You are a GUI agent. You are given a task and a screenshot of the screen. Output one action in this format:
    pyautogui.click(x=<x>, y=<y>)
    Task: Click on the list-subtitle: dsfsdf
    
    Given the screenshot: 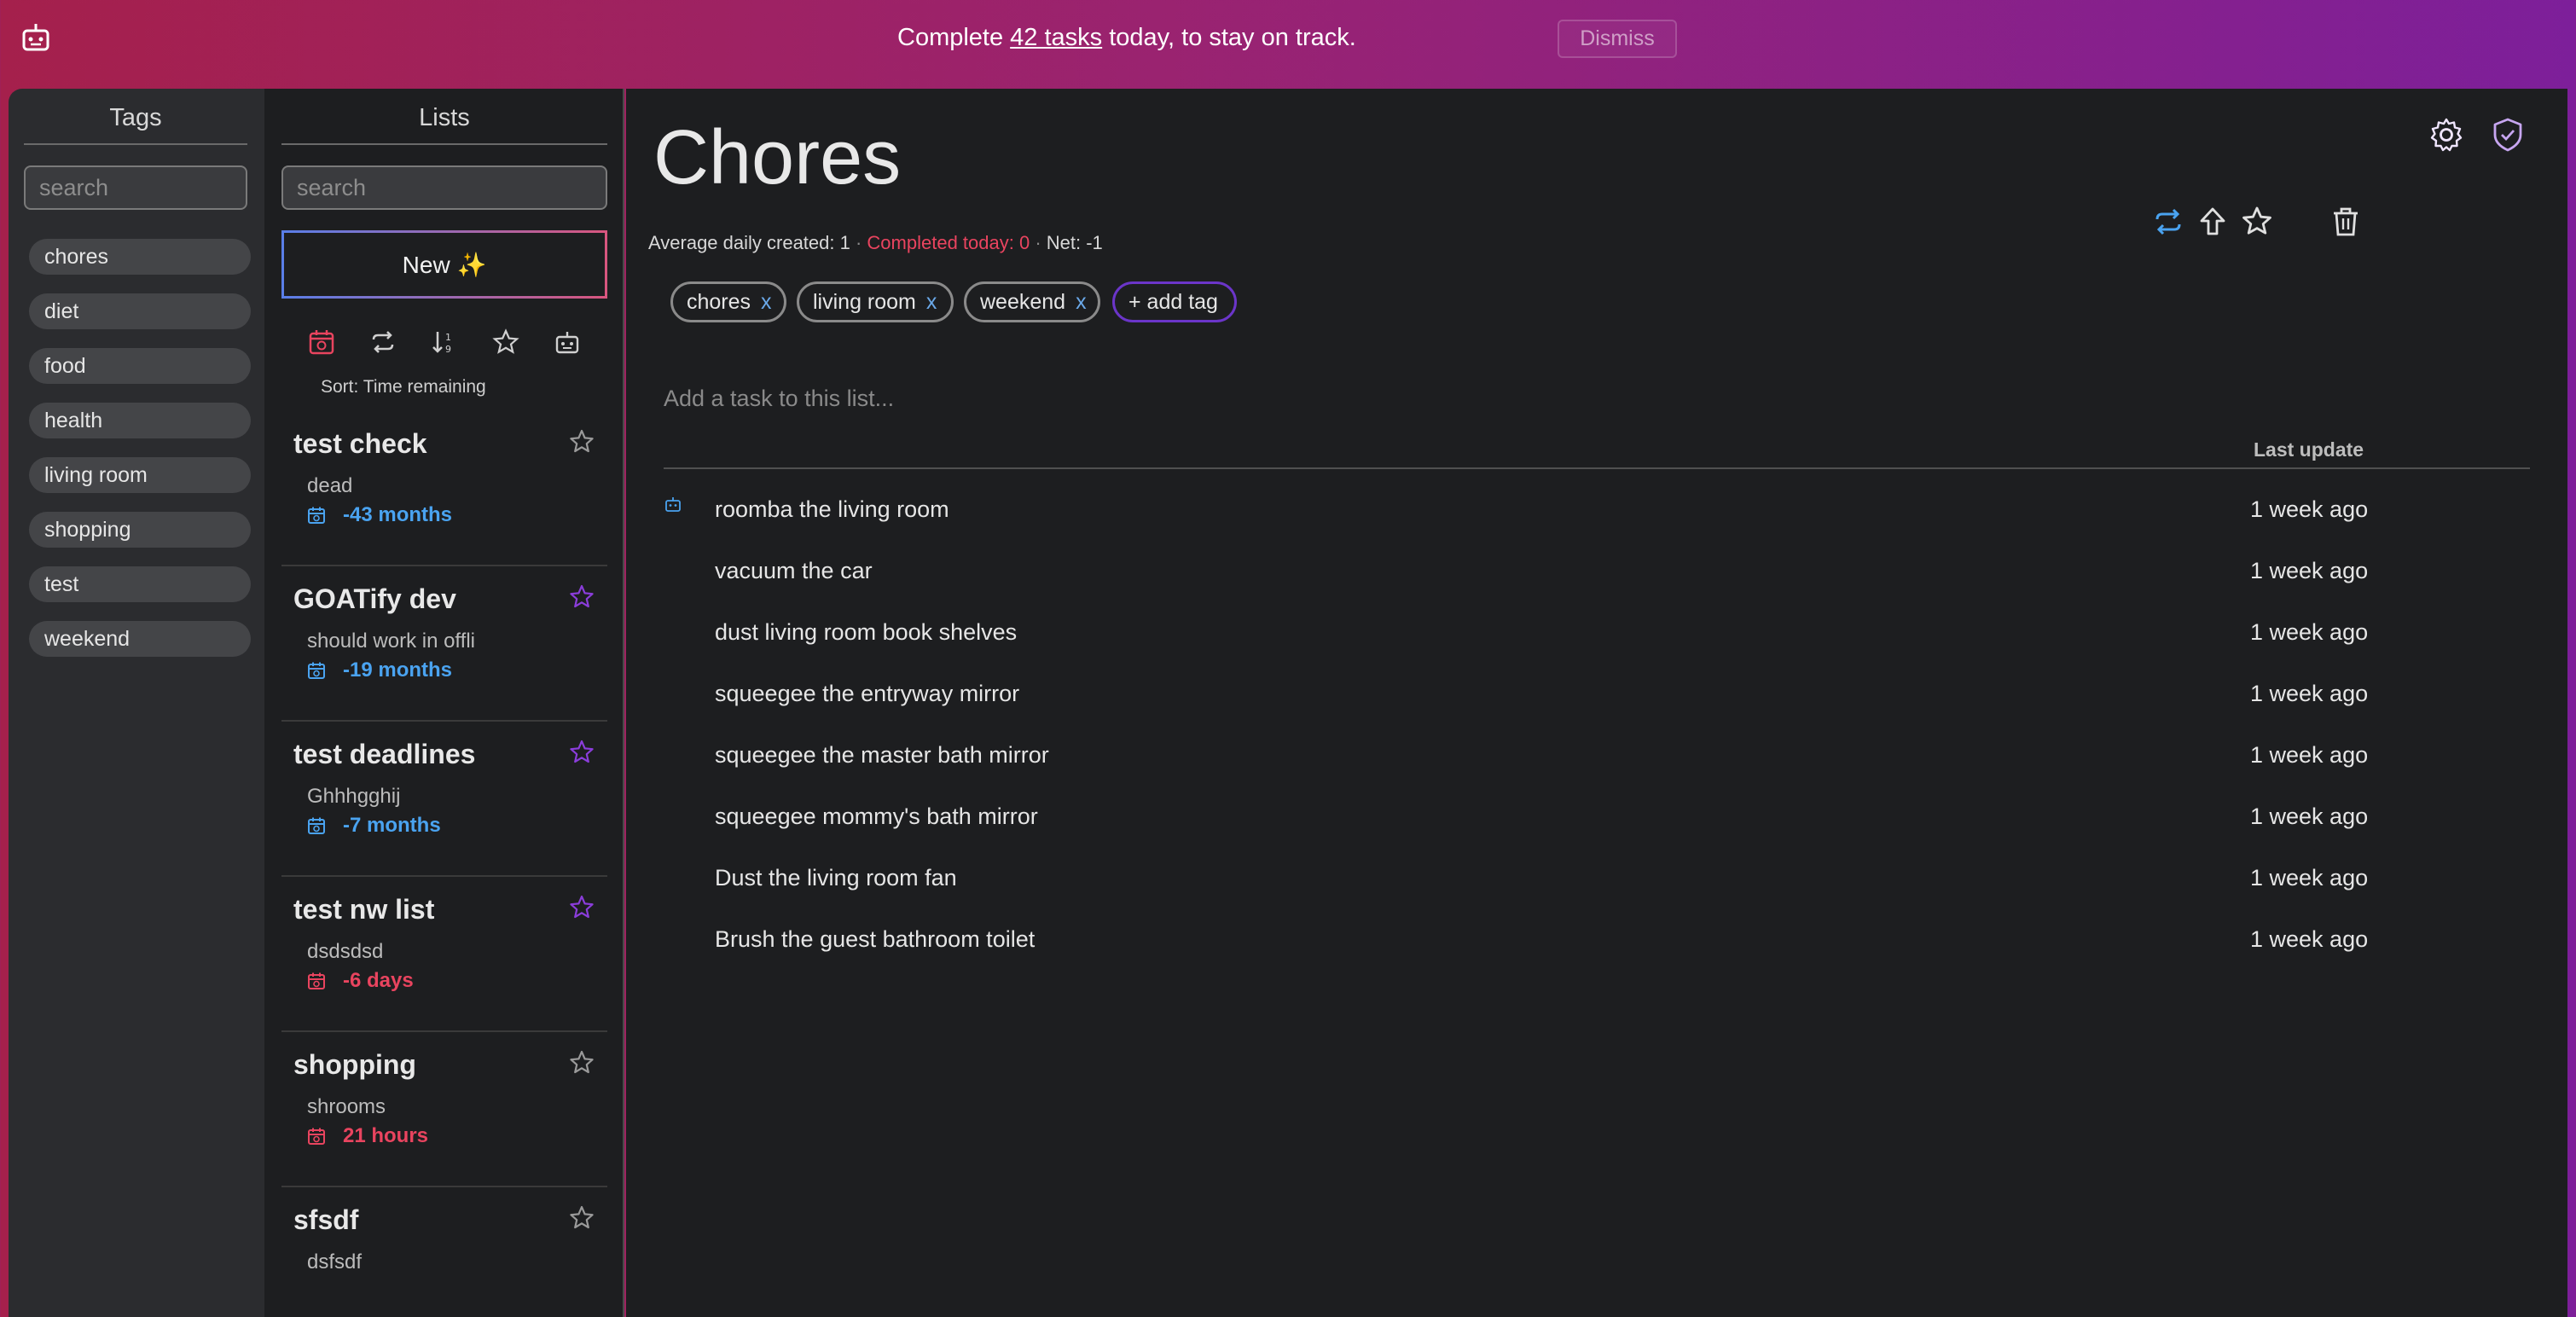 What is the action you would take?
    pyautogui.click(x=335, y=1261)
    